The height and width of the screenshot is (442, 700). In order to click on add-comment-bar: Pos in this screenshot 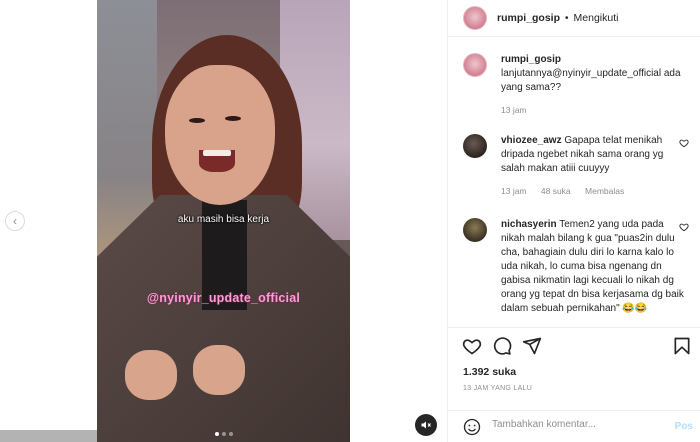, I will do `click(574, 426)`.